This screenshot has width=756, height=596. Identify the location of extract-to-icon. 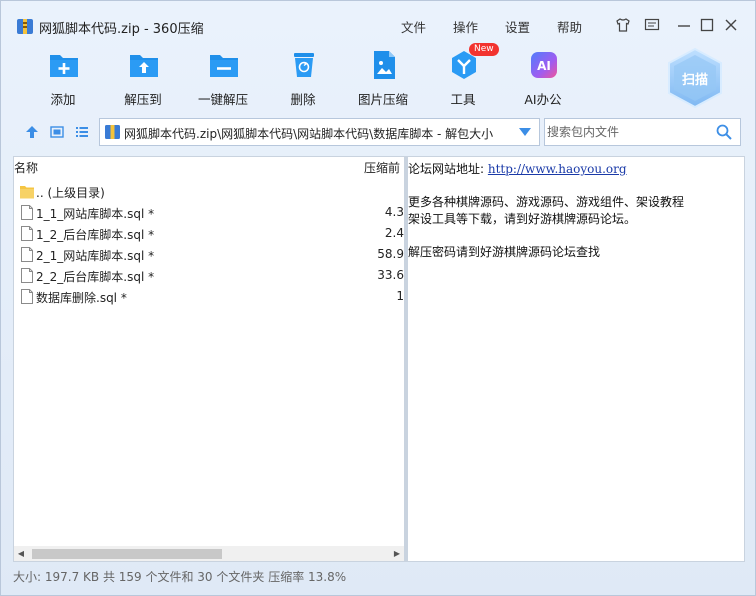
(144, 66).